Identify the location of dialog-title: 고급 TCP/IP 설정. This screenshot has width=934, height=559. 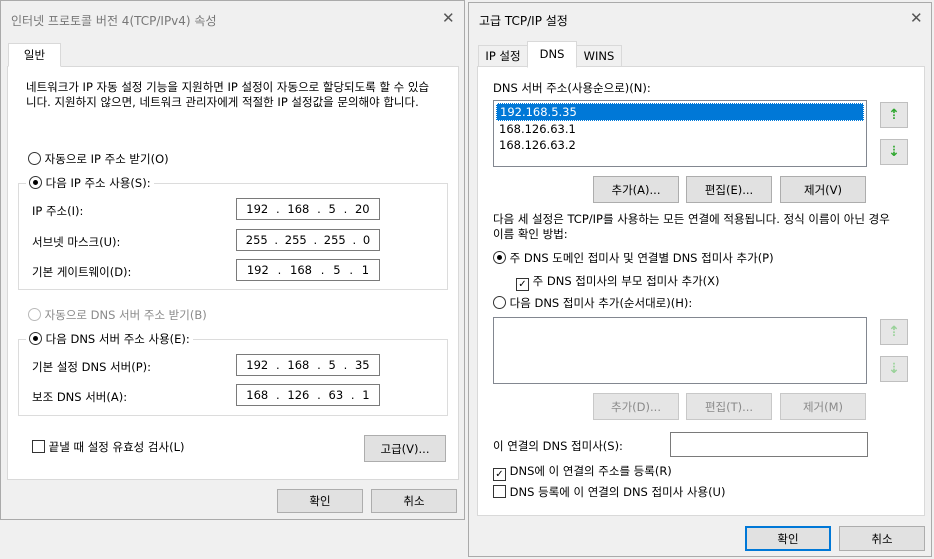
(523, 21).